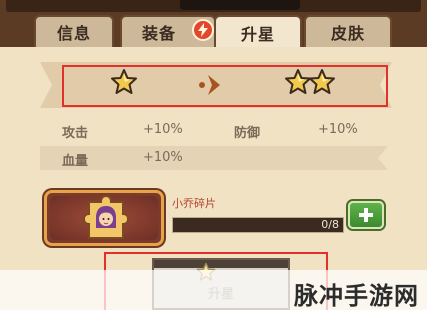 The height and width of the screenshot is (310, 427). Describe the element at coordinates (75, 161) in the screenshot. I see `hp-label: 血量` at that location.